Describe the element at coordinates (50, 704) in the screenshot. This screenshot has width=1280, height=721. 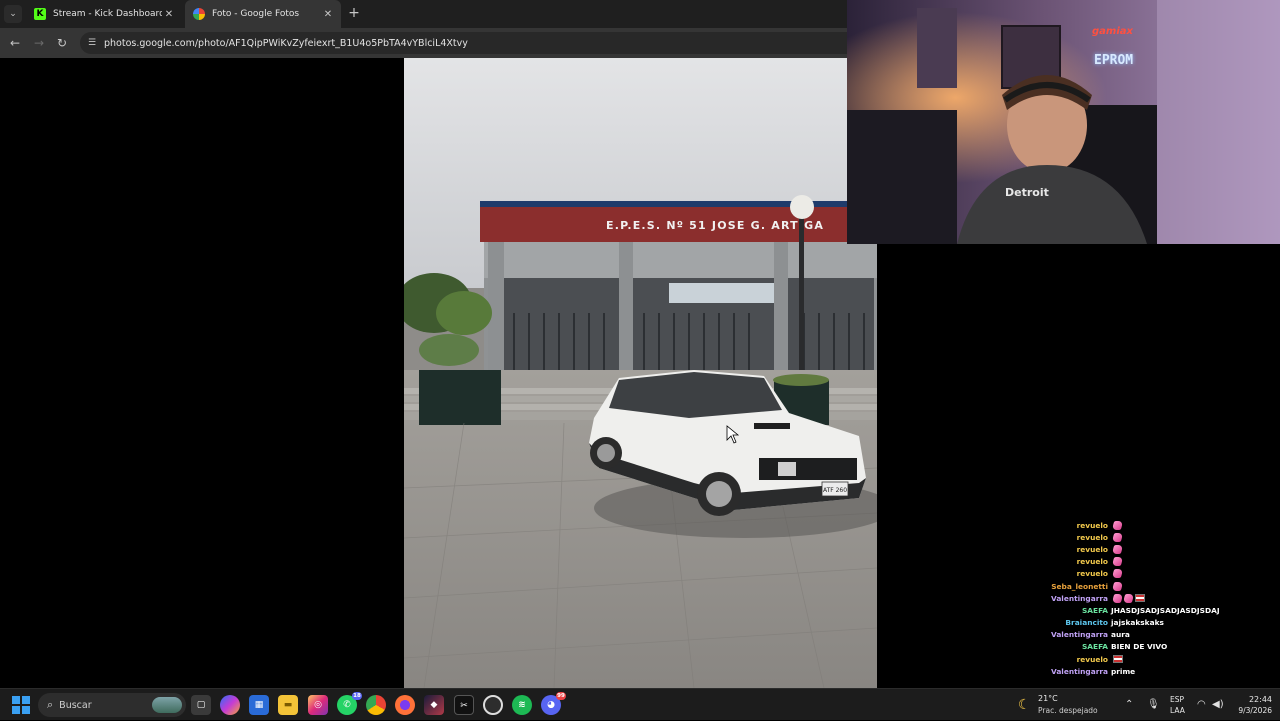
I see `search-icon: ⌕` at that location.